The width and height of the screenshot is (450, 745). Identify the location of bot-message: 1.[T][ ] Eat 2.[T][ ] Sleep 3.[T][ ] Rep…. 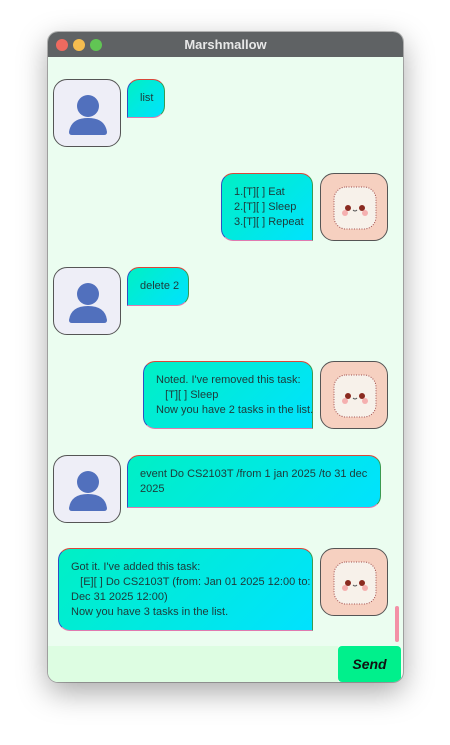
(267, 207).